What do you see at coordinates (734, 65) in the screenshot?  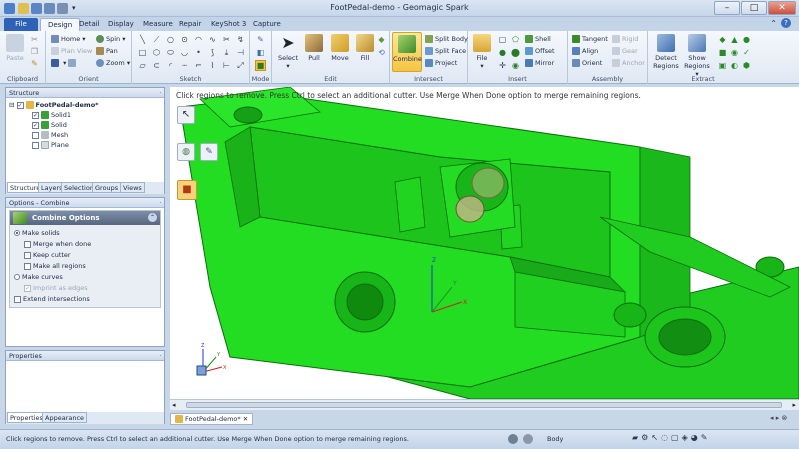 I see `extract-revolve-icon: ◐` at bounding box center [734, 65].